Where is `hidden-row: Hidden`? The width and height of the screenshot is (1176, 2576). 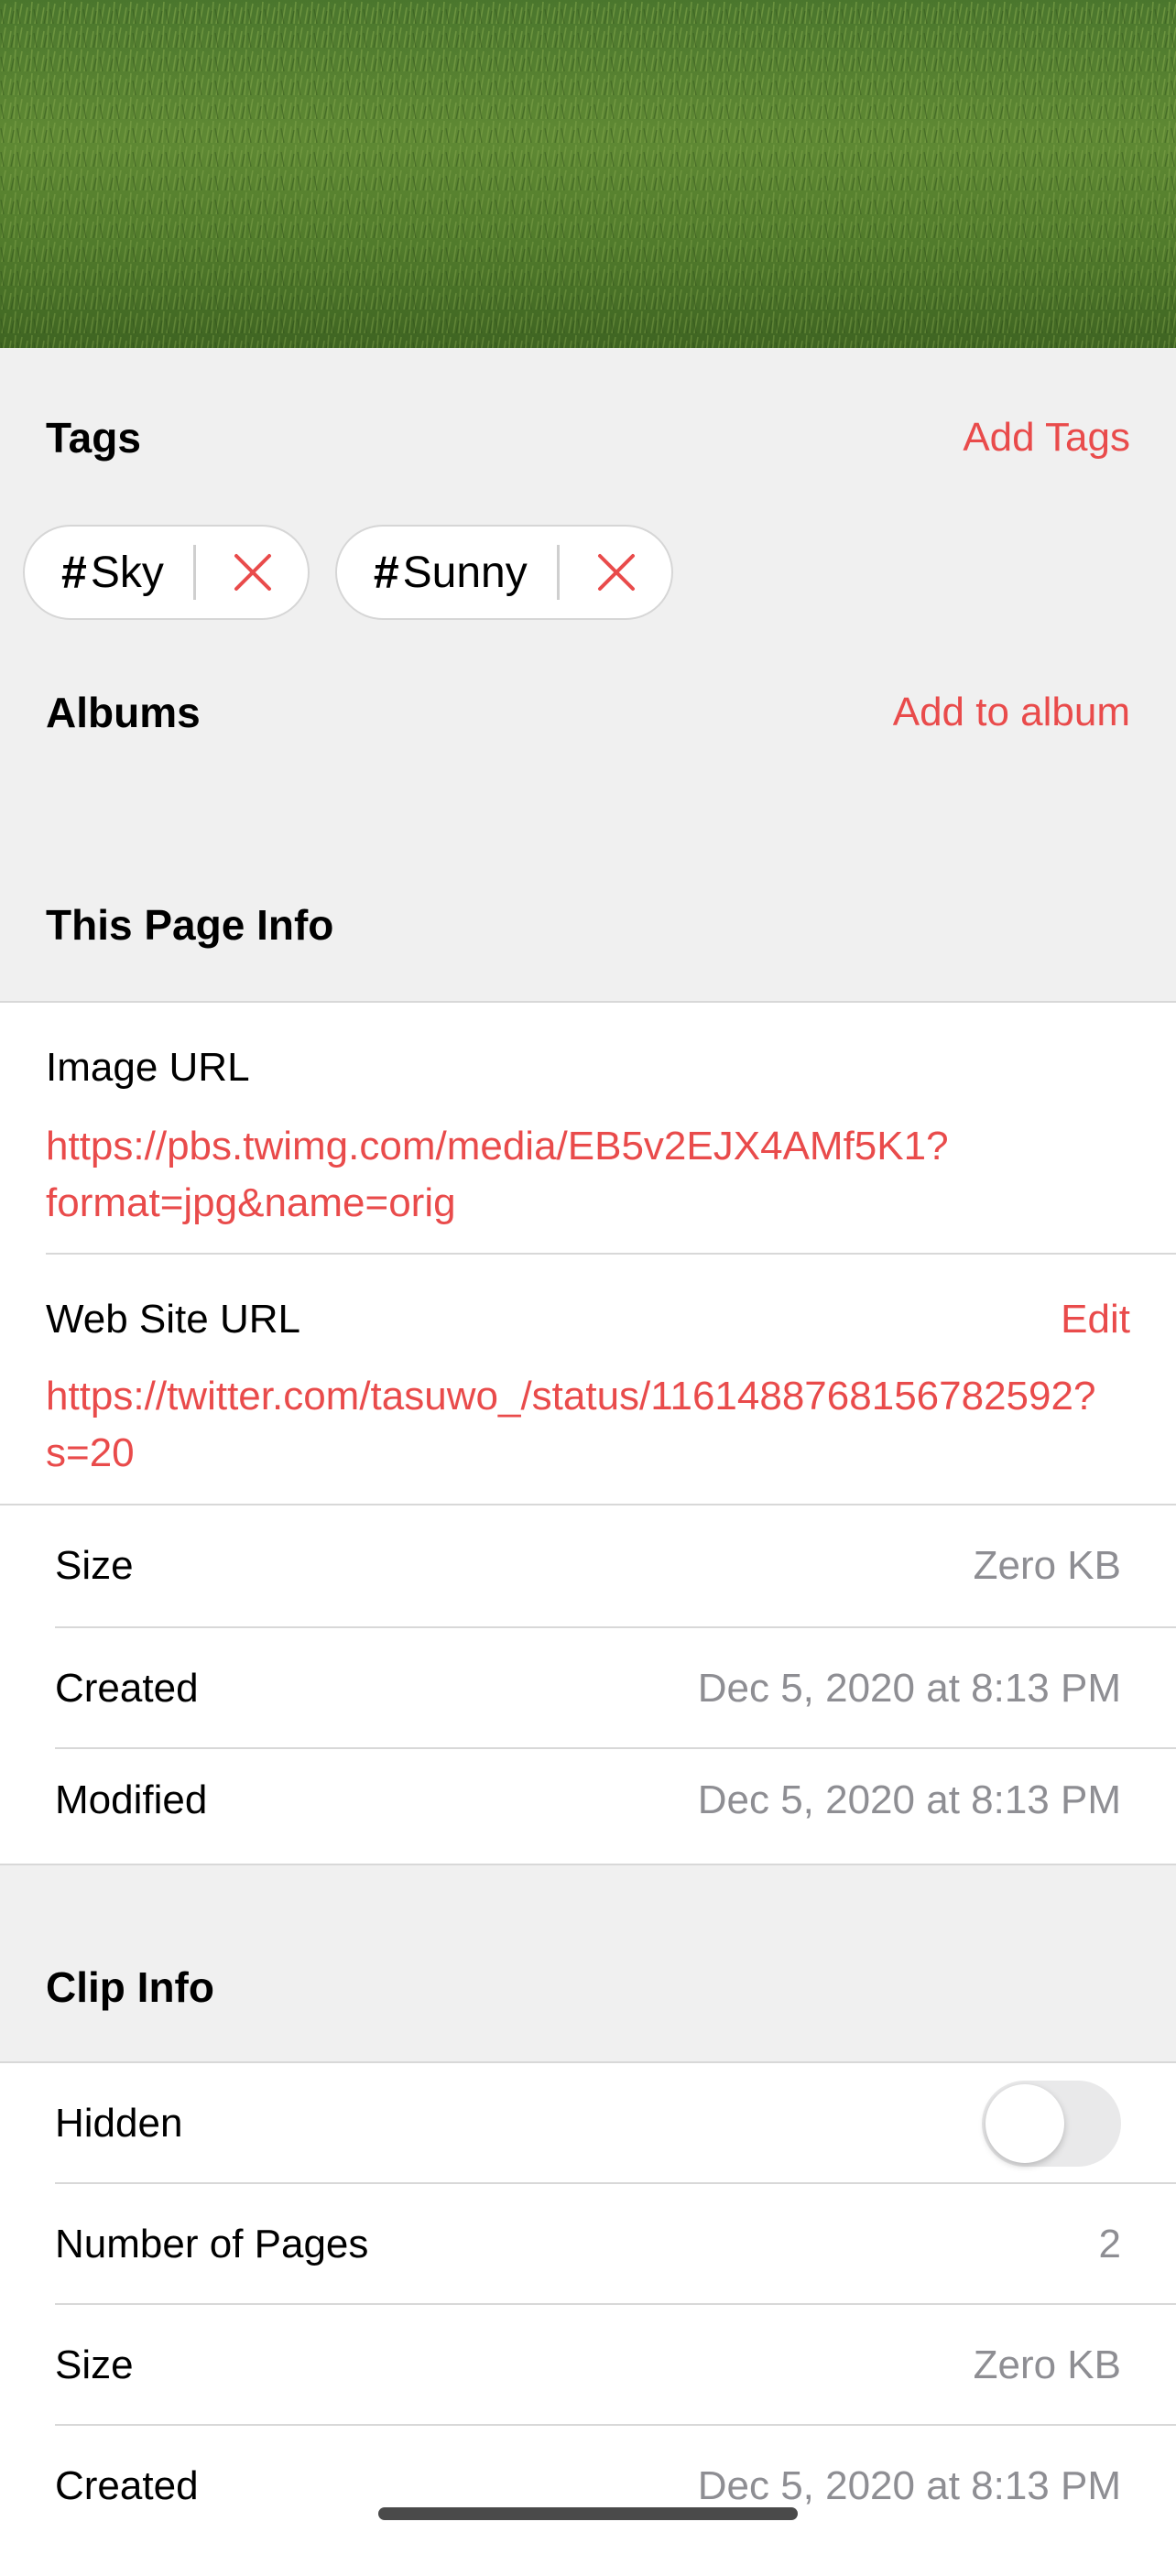 hidden-row: Hidden is located at coordinates (588, 2123).